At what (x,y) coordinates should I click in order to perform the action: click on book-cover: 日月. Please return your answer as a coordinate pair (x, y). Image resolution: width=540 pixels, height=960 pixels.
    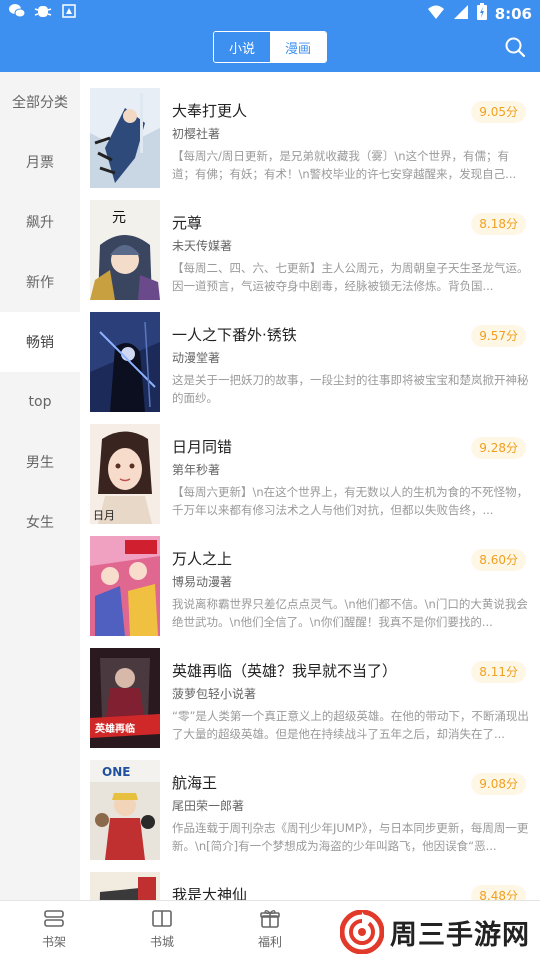
    Looking at the image, I should click on (125, 474).